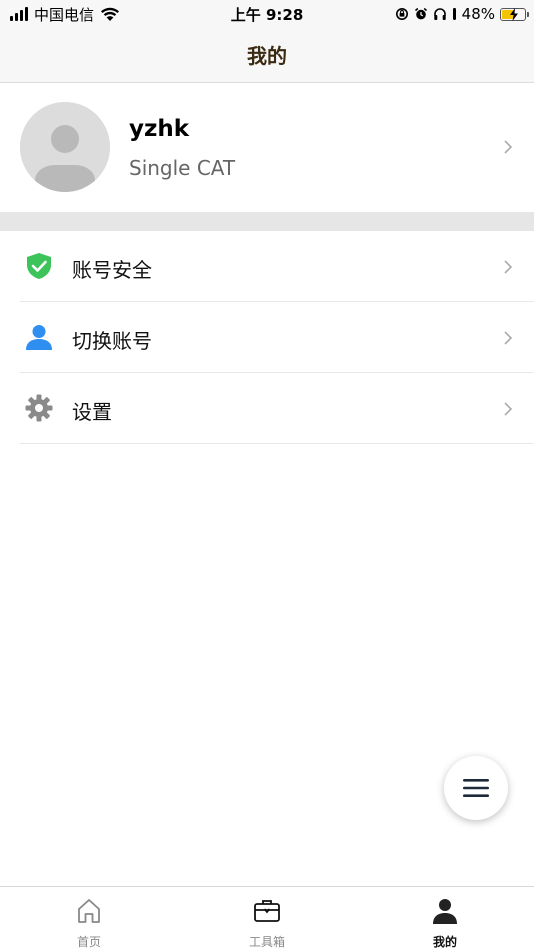  I want to click on divider, so click(277, 443).